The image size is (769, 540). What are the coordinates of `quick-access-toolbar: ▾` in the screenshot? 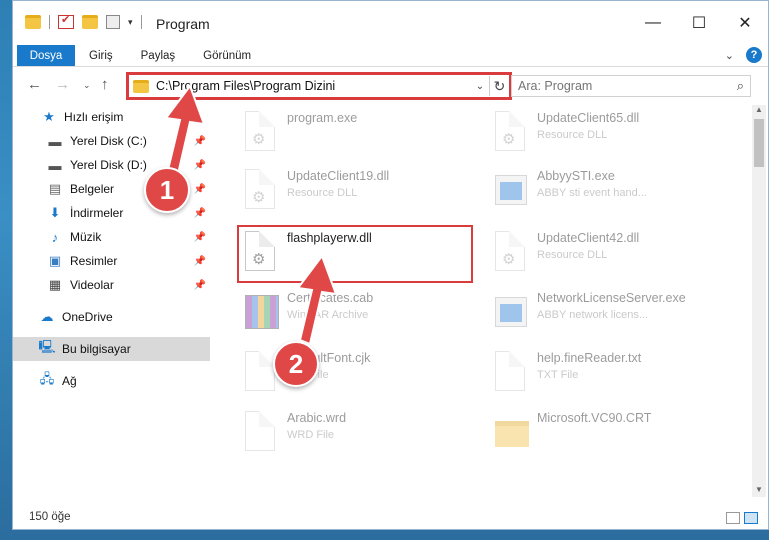 It's located at (83, 21).